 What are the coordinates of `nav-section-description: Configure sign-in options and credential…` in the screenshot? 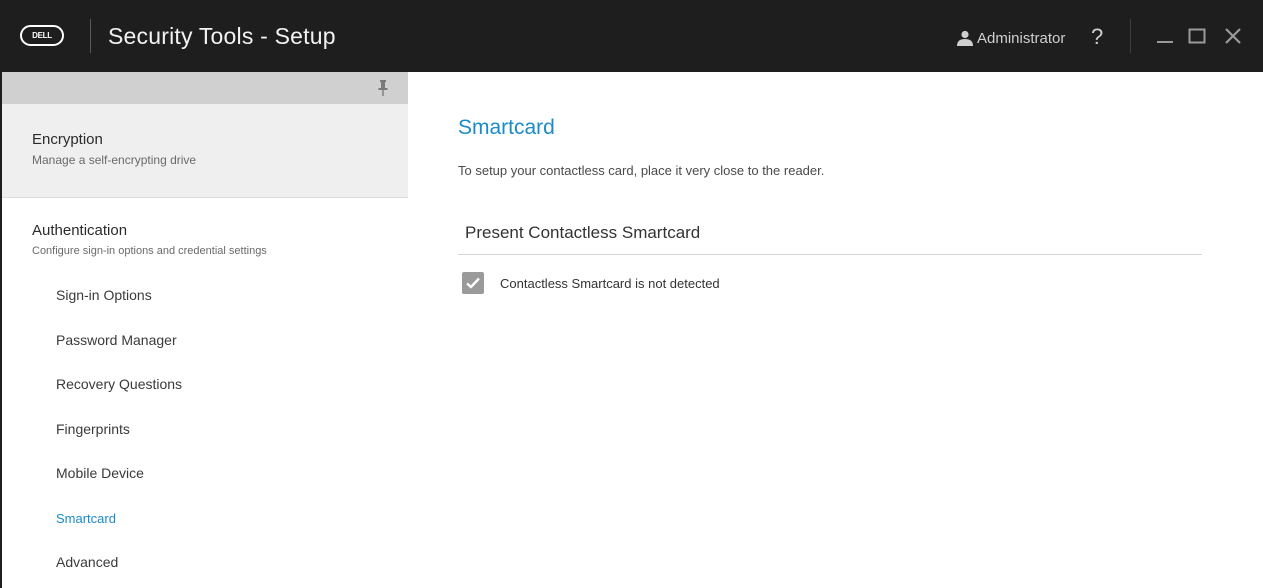 It's located at (149, 251).